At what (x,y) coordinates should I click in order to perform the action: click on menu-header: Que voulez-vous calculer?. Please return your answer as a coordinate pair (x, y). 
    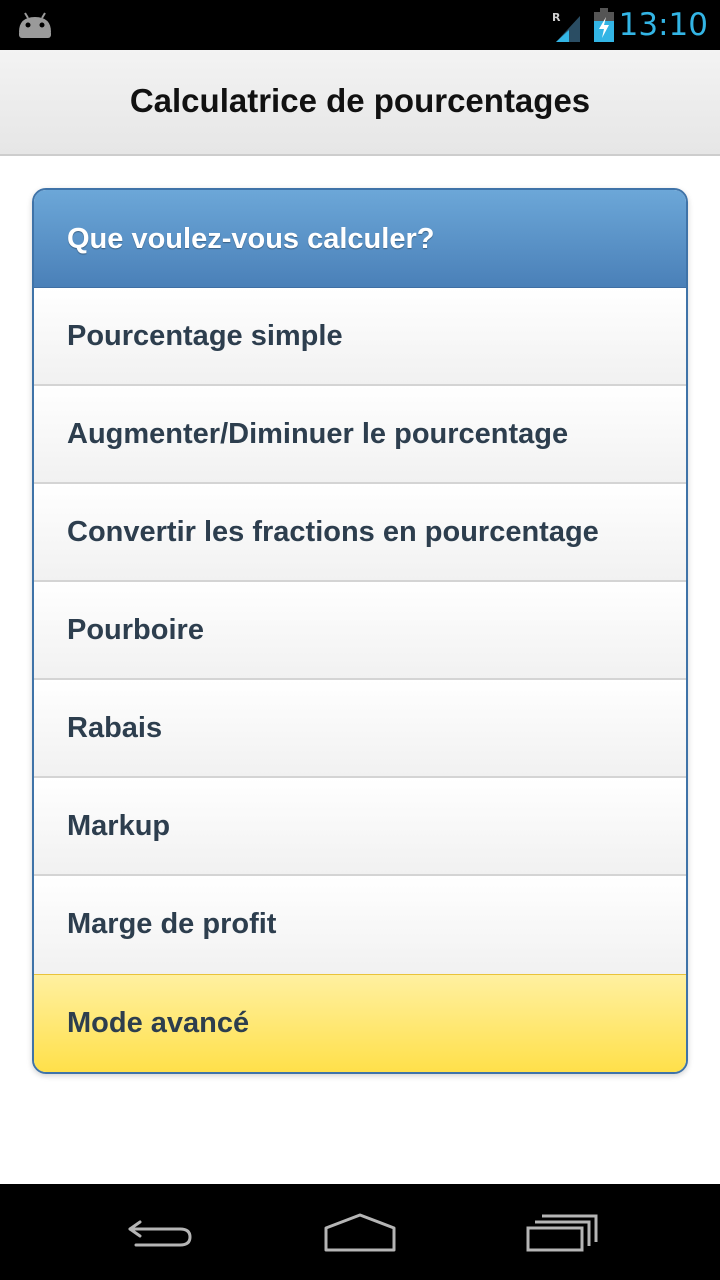
    Looking at the image, I should click on (360, 239).